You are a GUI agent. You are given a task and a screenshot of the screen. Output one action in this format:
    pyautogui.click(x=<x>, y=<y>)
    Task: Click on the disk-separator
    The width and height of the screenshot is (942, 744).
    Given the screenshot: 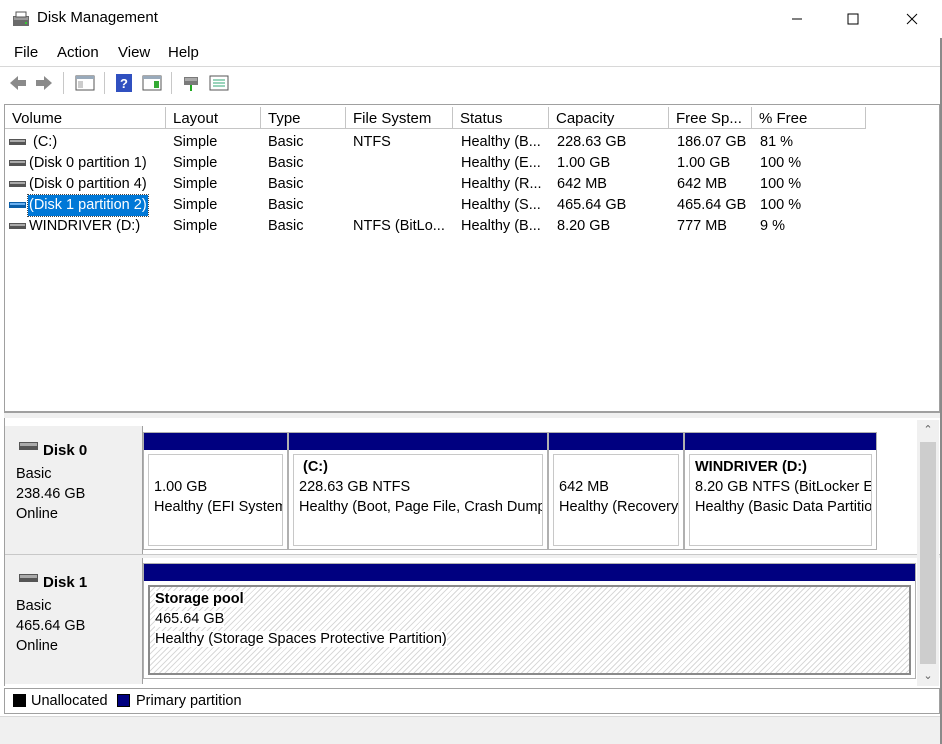 What is the action you would take?
    pyautogui.click(x=472, y=556)
    